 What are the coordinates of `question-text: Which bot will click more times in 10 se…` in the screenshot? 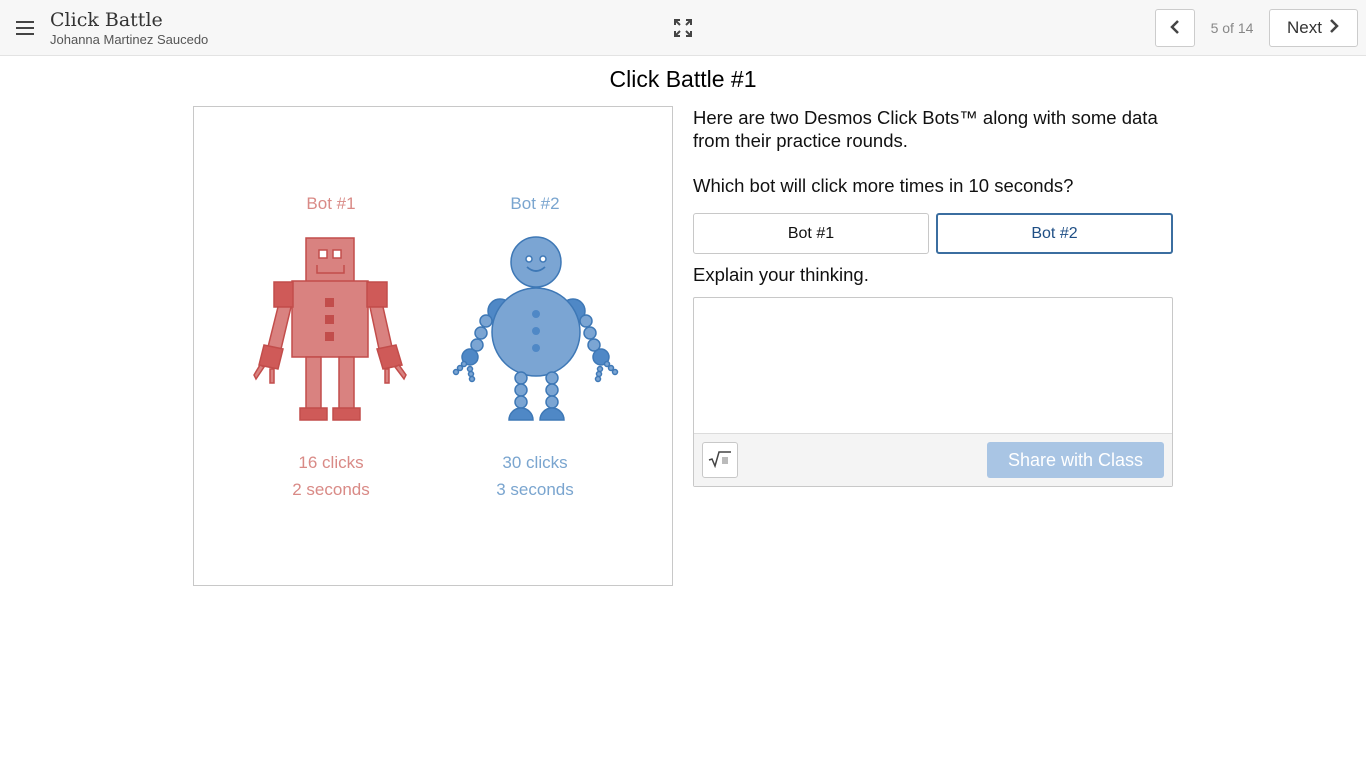 It's located at (883, 185).